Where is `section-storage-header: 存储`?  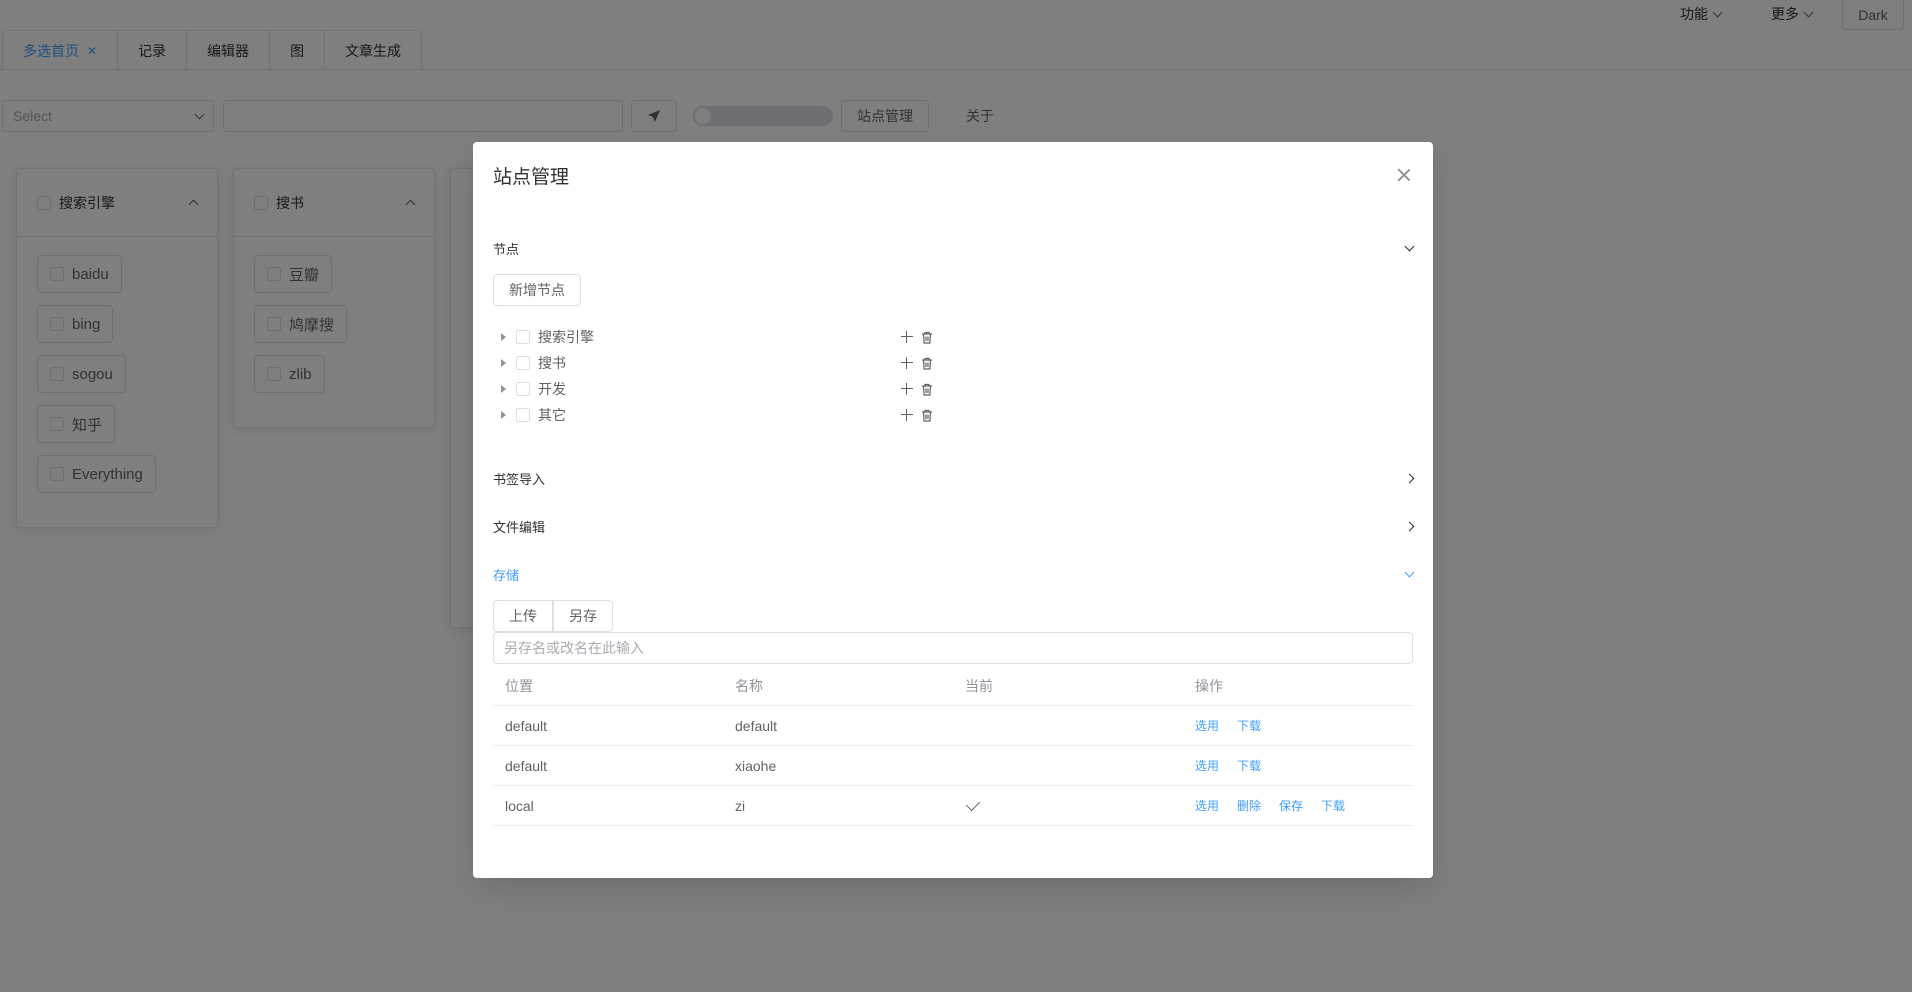 section-storage-header: 存储 is located at coordinates (954, 574).